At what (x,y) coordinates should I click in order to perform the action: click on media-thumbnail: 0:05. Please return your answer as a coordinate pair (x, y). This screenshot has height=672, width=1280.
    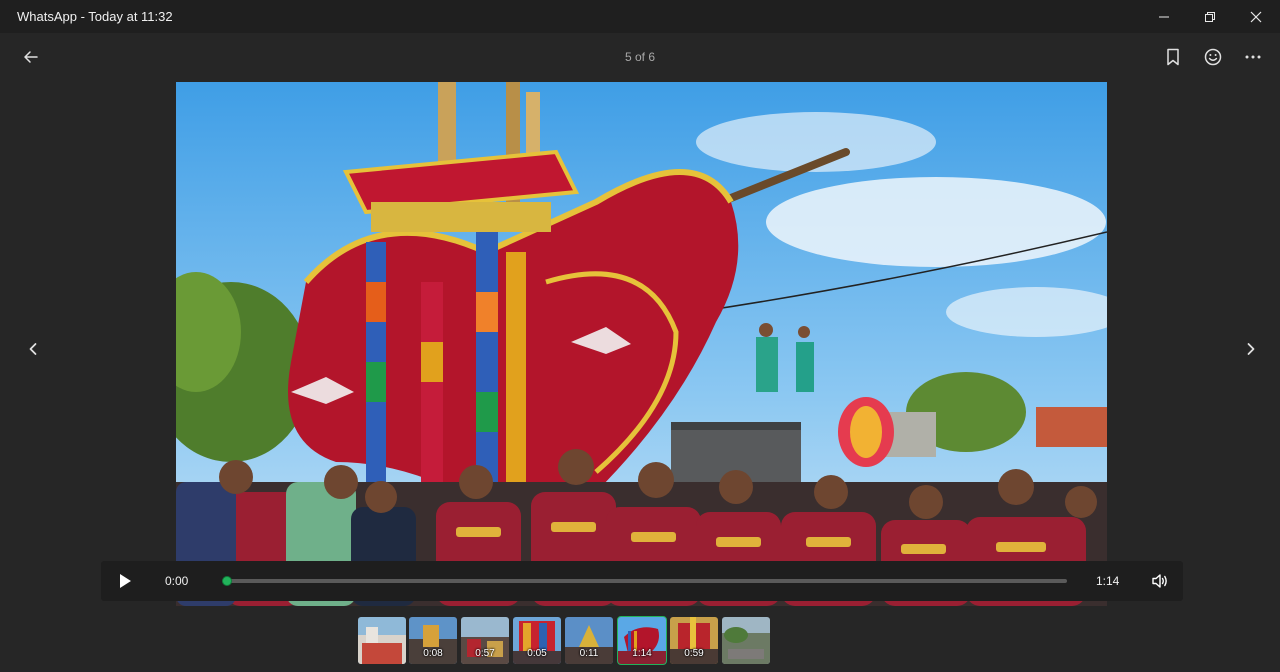
    Looking at the image, I should click on (537, 640).